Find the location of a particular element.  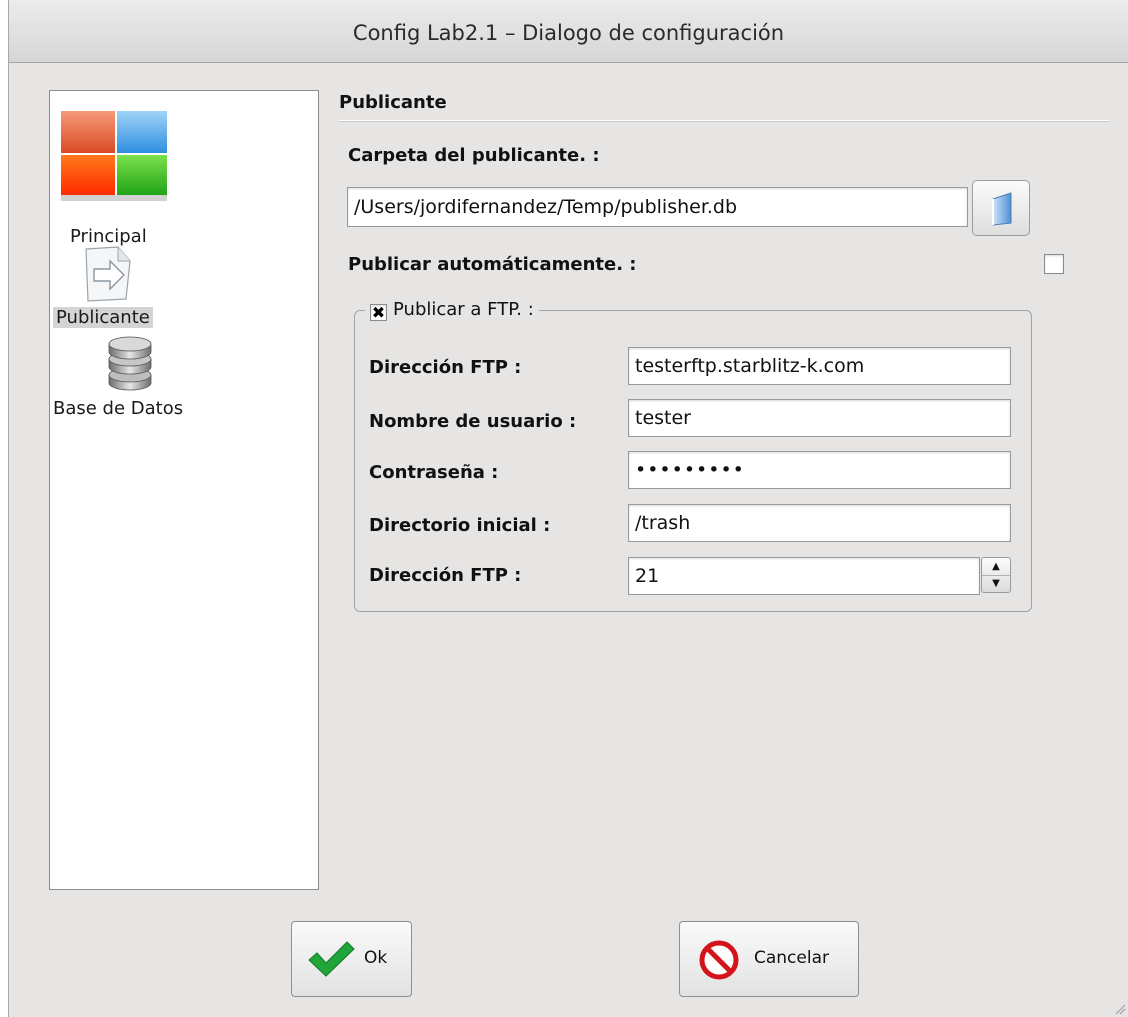

port-stepper: ▲ ▼ is located at coordinates (996, 575).